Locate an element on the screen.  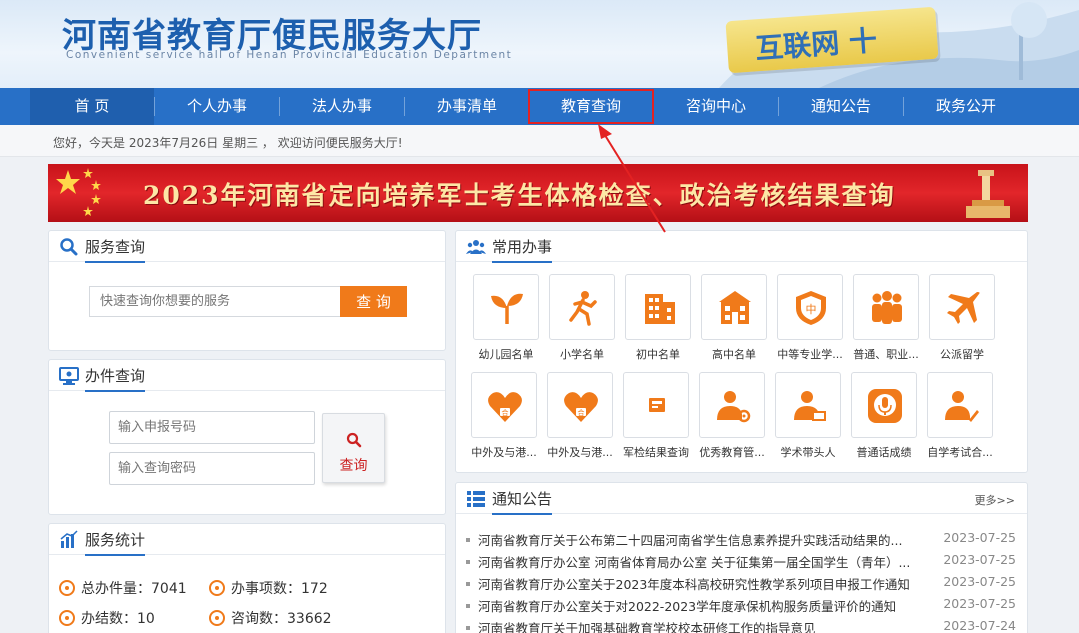
tile-kindergarten: 幼儿园名单 is located at coordinates (506, 318).